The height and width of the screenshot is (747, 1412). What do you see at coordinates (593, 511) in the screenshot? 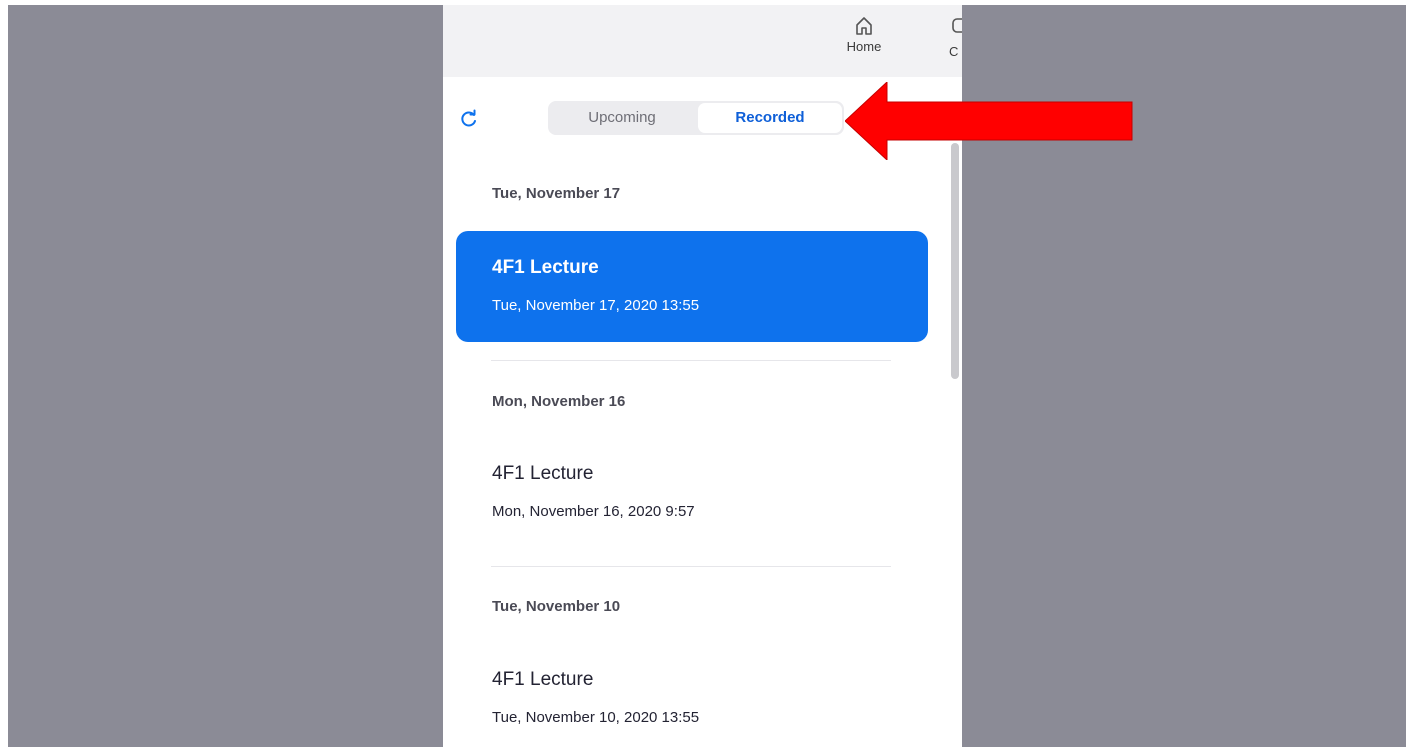
I see `meeting-time: Mon, November 16, 2020 9:57` at bounding box center [593, 511].